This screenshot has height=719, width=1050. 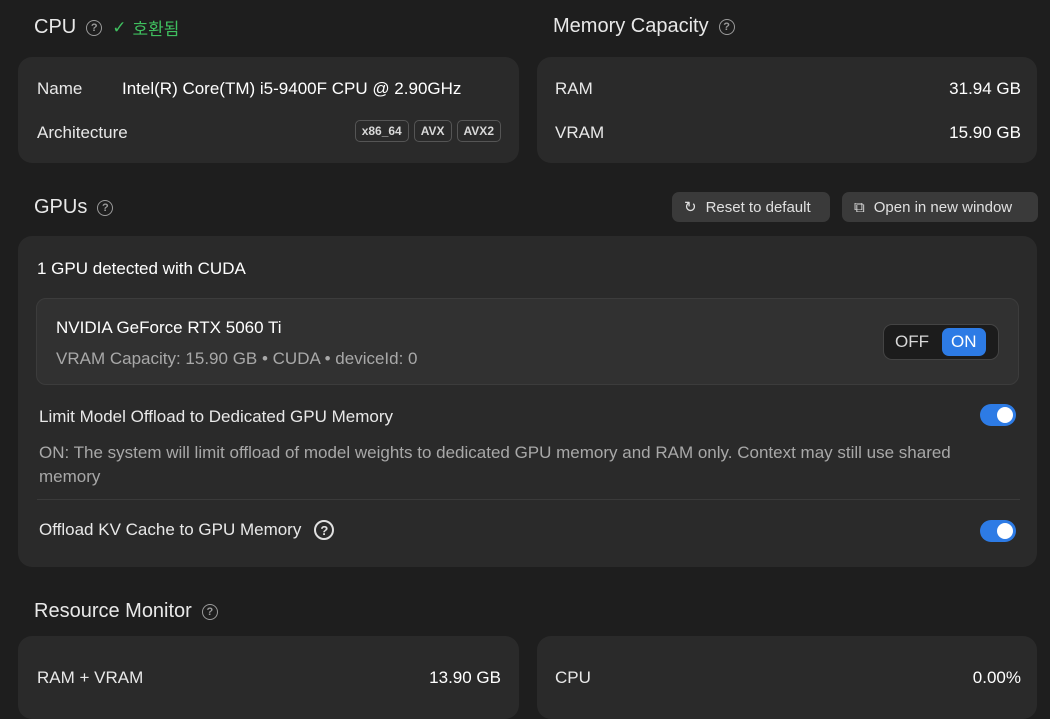 What do you see at coordinates (998, 531) in the screenshot?
I see `kv-cache-toggle` at bounding box center [998, 531].